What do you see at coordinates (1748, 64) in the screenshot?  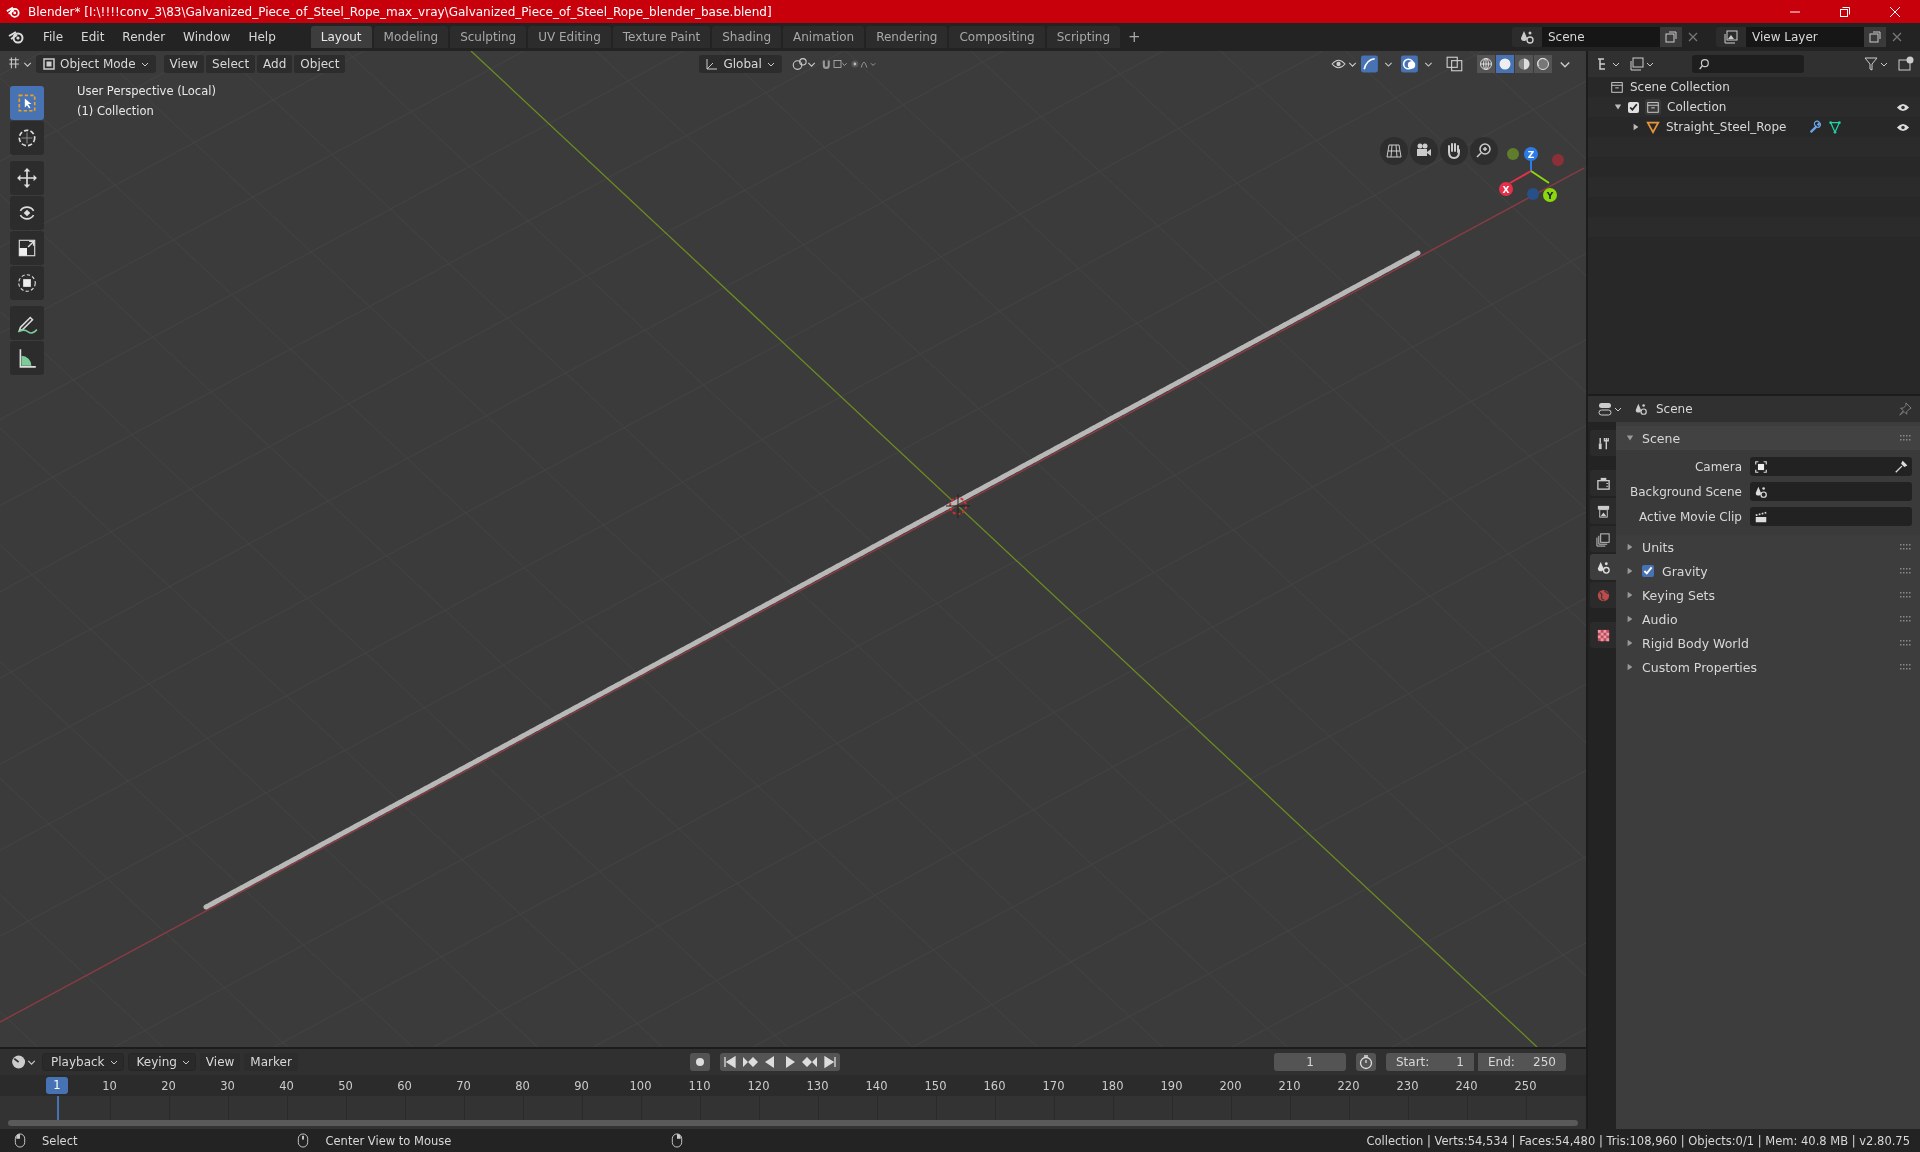 I see `search-field` at bounding box center [1748, 64].